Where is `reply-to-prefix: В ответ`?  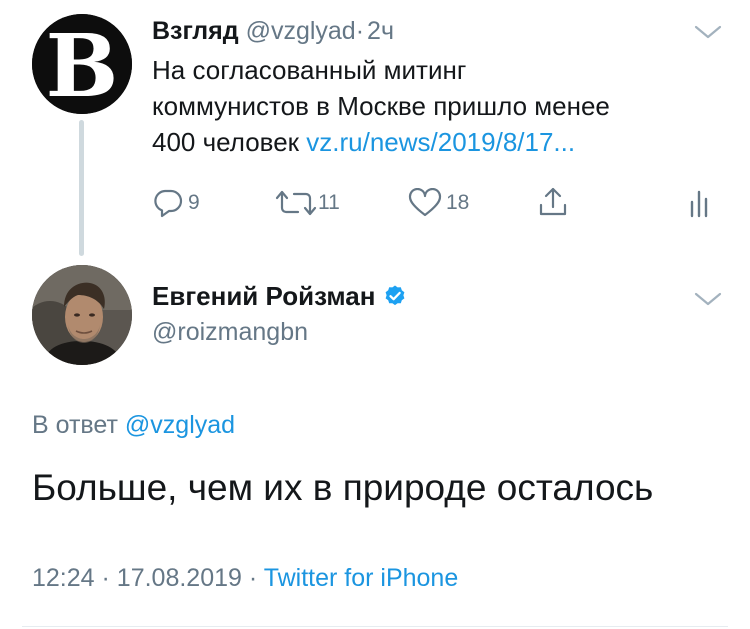
reply-to-prefix: В ответ is located at coordinates (75, 425).